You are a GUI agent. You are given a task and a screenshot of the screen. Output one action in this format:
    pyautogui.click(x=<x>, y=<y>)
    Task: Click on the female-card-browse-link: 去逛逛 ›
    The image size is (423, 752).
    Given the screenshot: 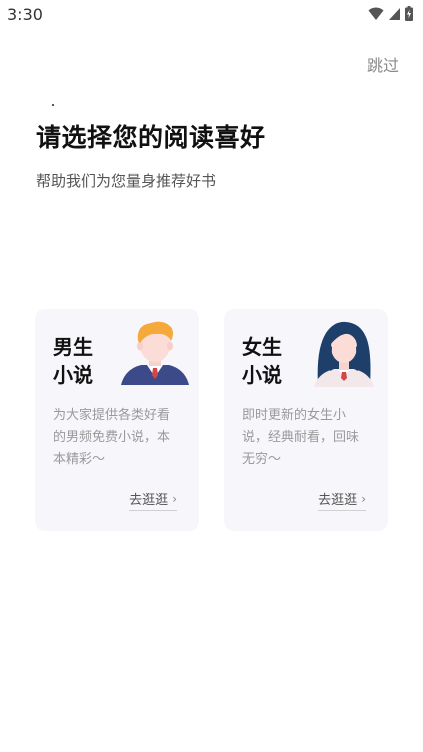 What is the action you would take?
    pyautogui.click(x=342, y=500)
    